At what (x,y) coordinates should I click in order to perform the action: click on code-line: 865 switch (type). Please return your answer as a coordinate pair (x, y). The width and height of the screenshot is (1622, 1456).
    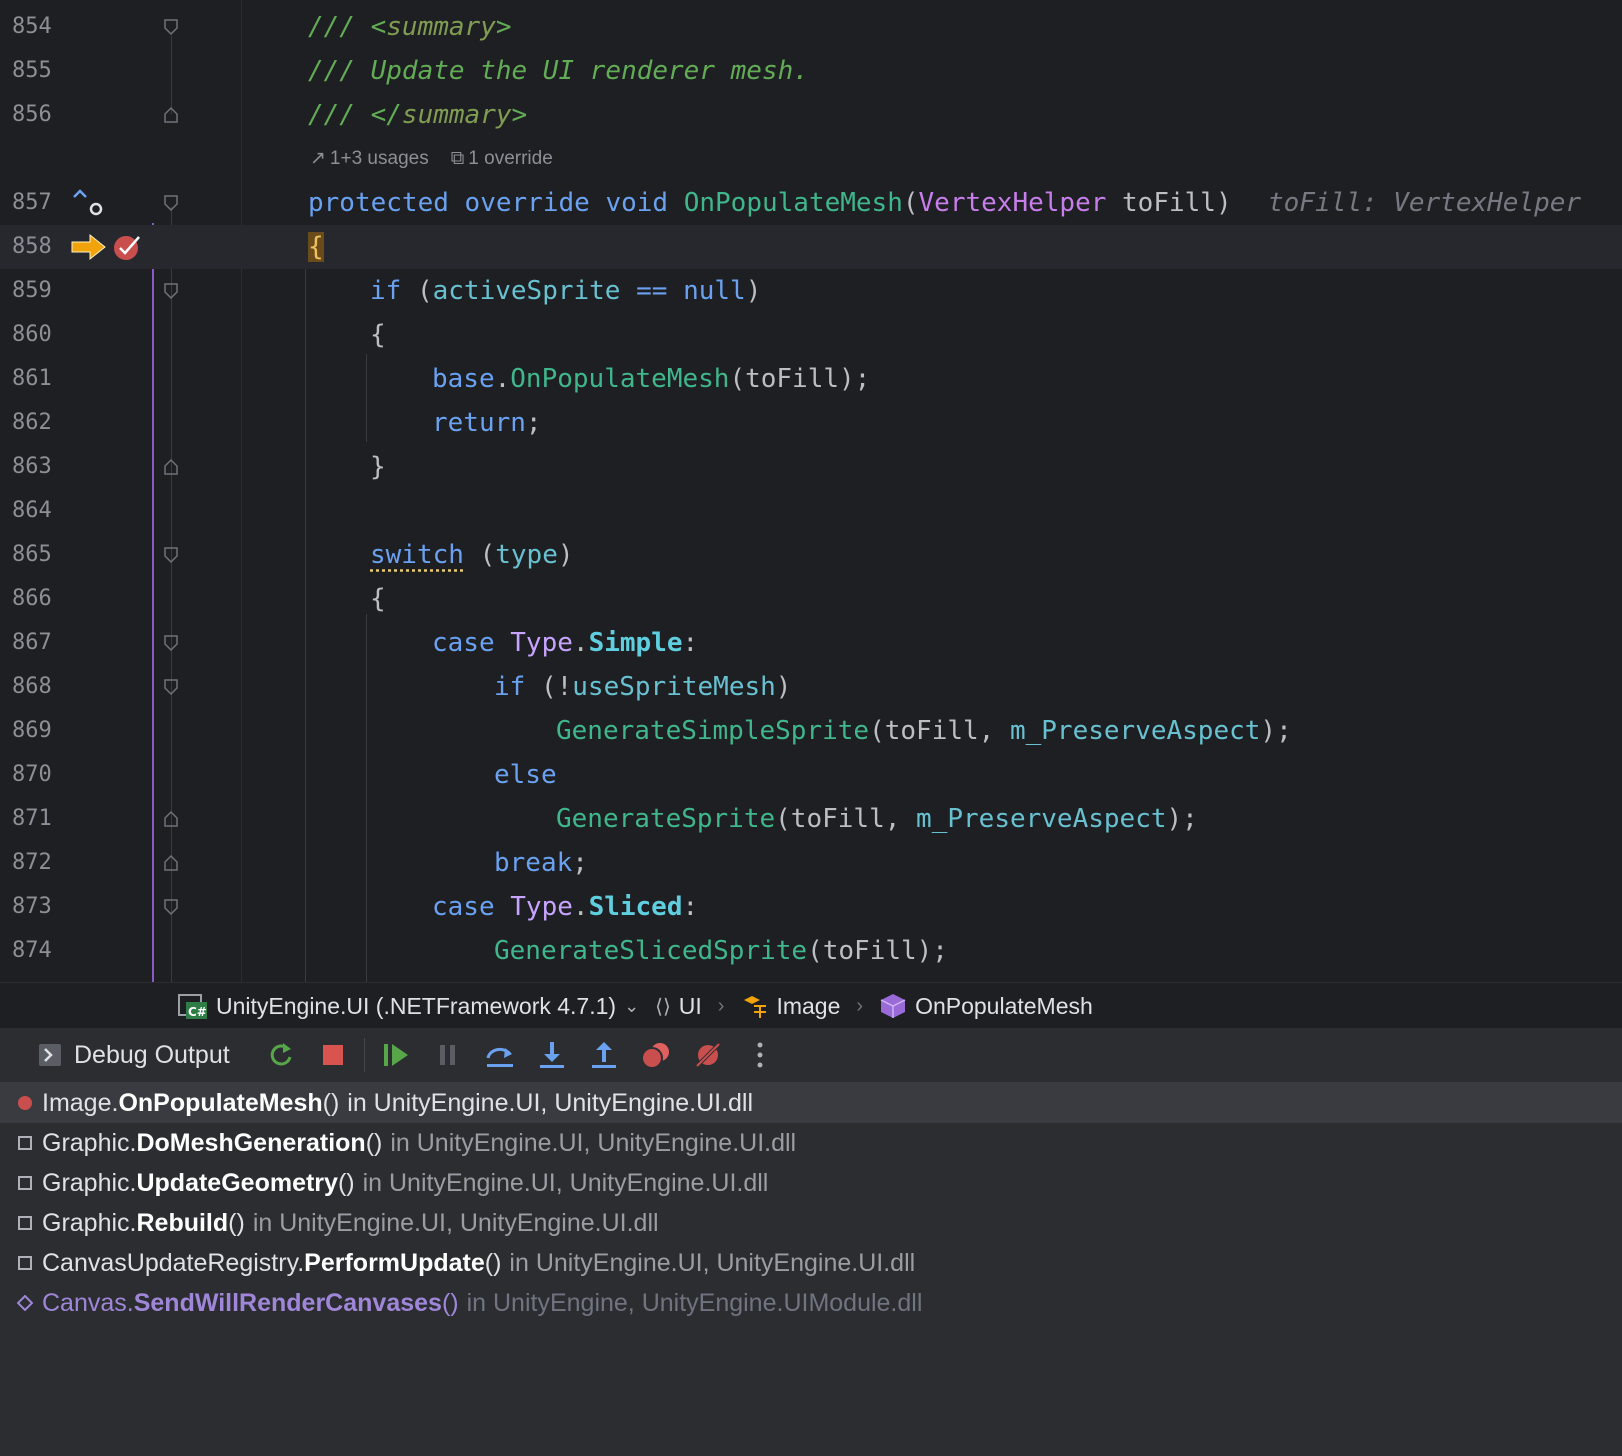
    Looking at the image, I should click on (811, 555).